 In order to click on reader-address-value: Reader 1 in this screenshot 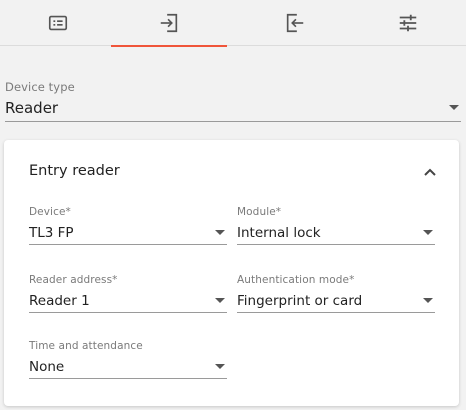, I will do `click(59, 300)`.